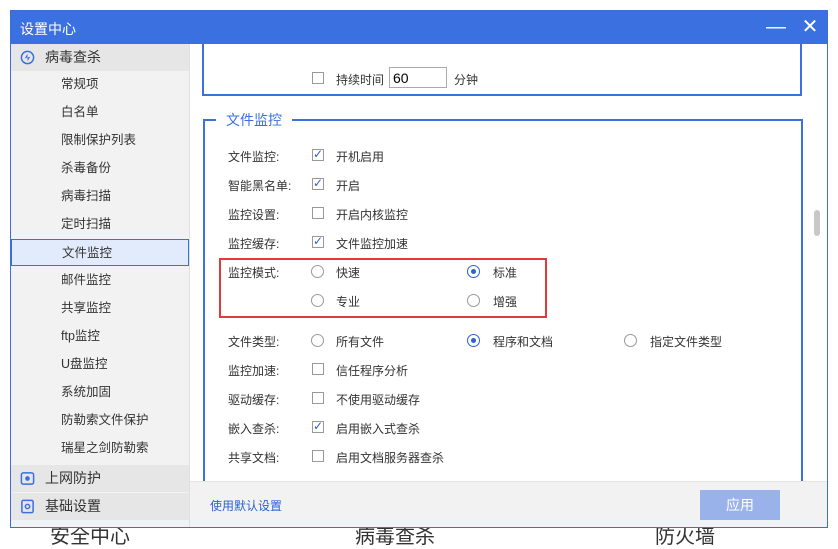  Describe the element at coordinates (254, 342) in the screenshot. I see `row-label-filetype: 文件类型:` at that location.